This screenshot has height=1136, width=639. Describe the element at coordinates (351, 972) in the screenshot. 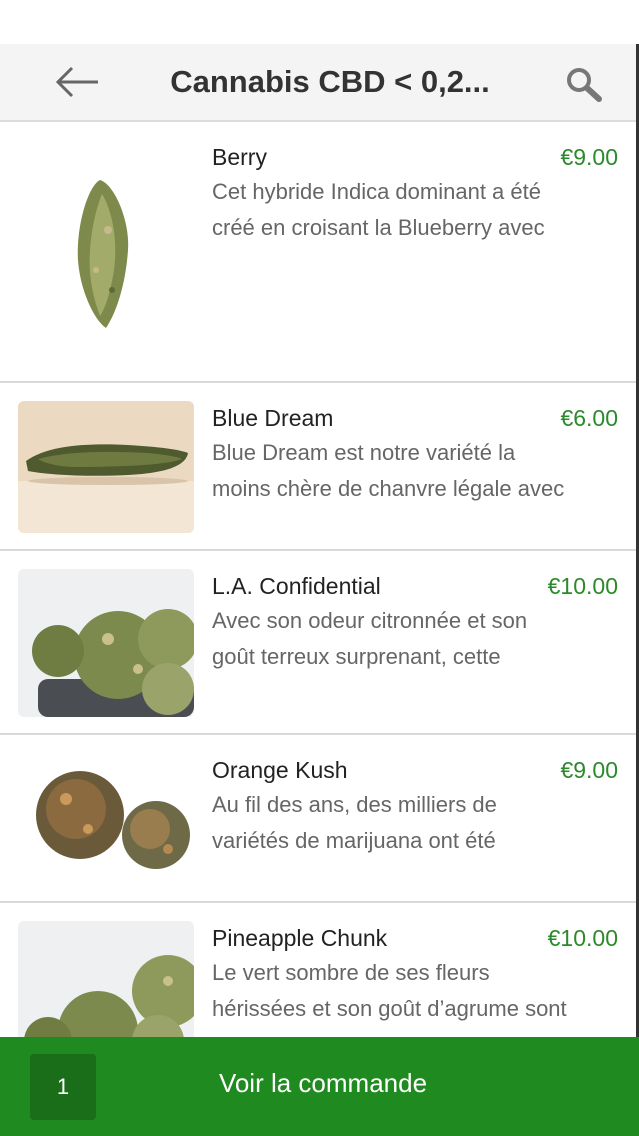

I see `product-description-line: Le vert sombre de ses fleurs` at that location.